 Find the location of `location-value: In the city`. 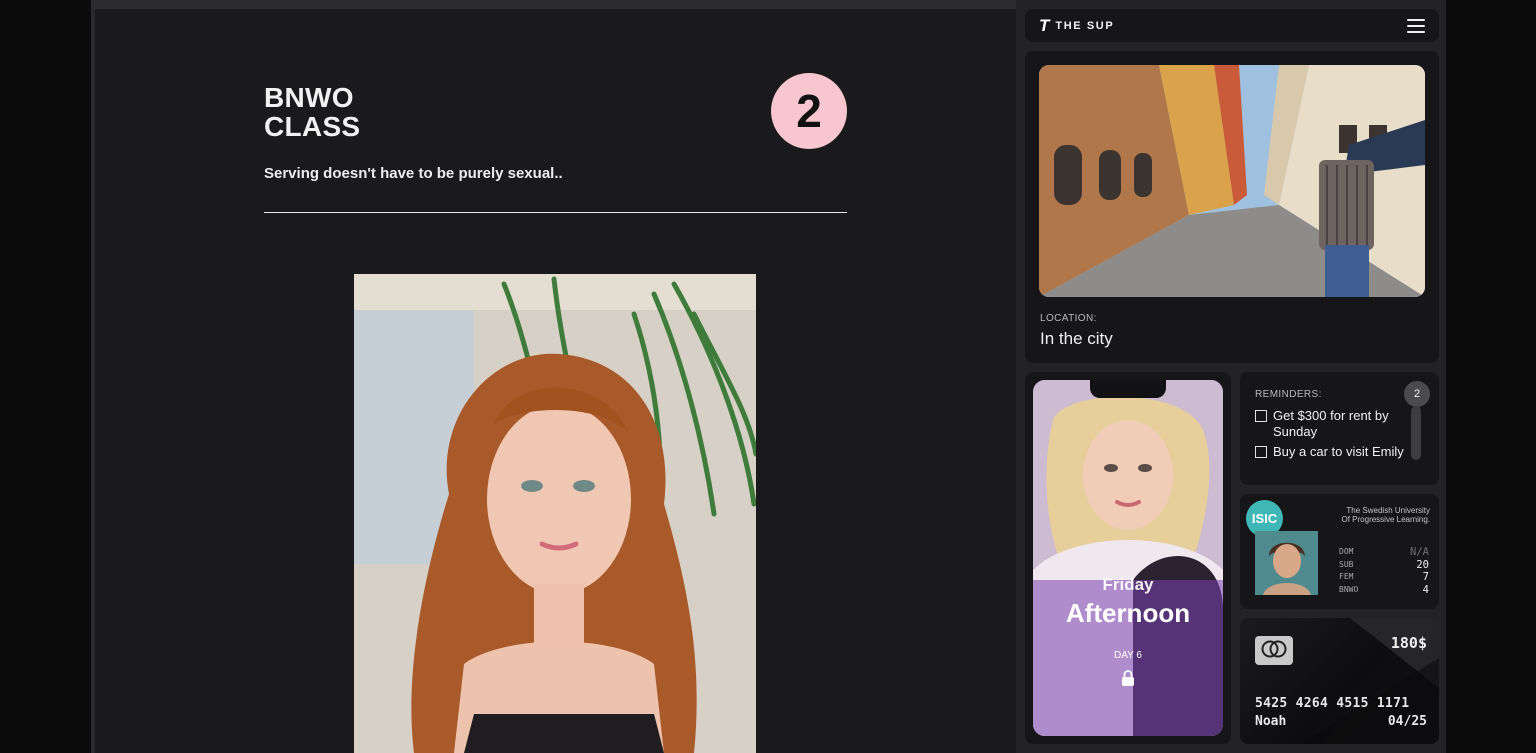

location-value: In the city is located at coordinates (1076, 338).